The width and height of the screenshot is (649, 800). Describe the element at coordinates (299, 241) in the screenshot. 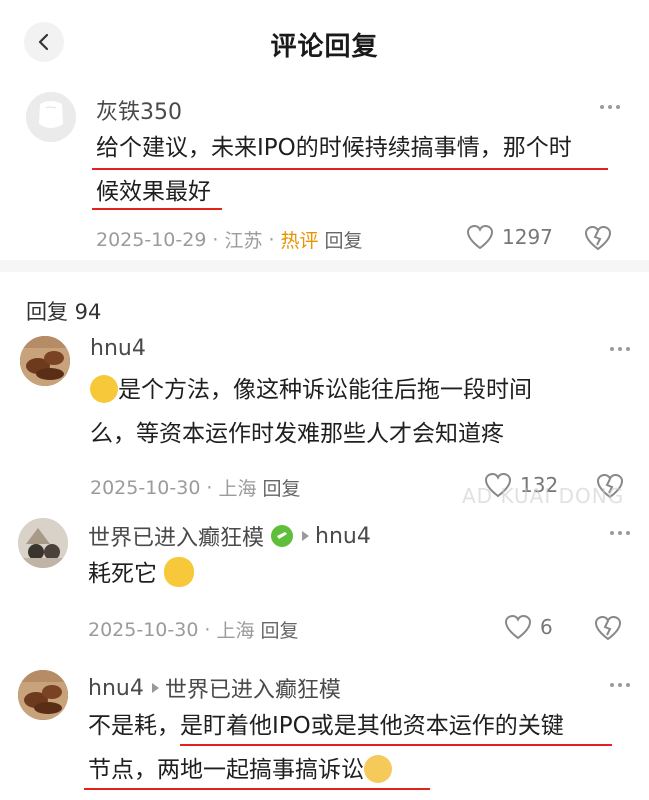

I see `hot-badge: 热评` at that location.